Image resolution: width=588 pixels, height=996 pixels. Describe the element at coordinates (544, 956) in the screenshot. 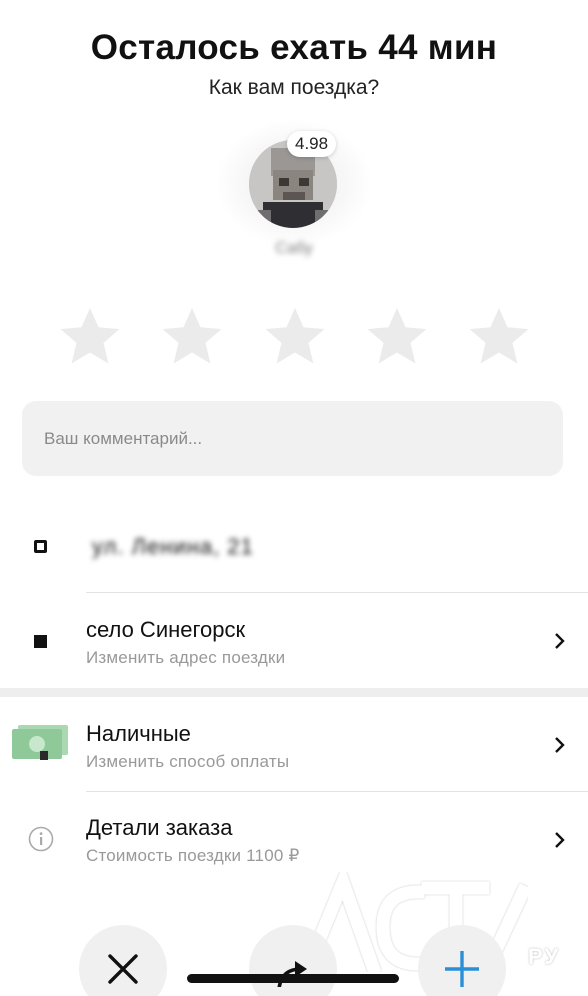

I see `watermark-suffix: РУ` at that location.